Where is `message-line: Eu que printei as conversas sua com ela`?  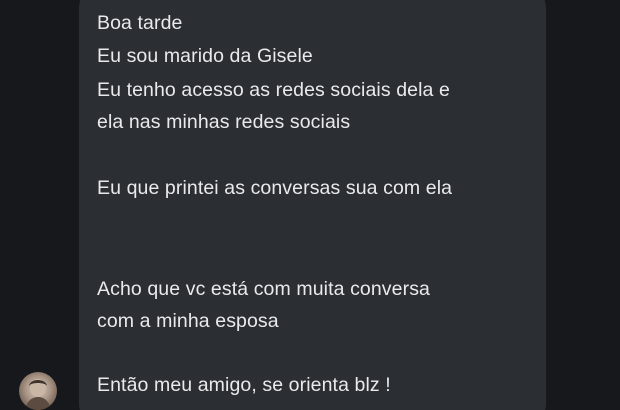 message-line: Eu que printei as conversas sua com ela is located at coordinates (275, 188).